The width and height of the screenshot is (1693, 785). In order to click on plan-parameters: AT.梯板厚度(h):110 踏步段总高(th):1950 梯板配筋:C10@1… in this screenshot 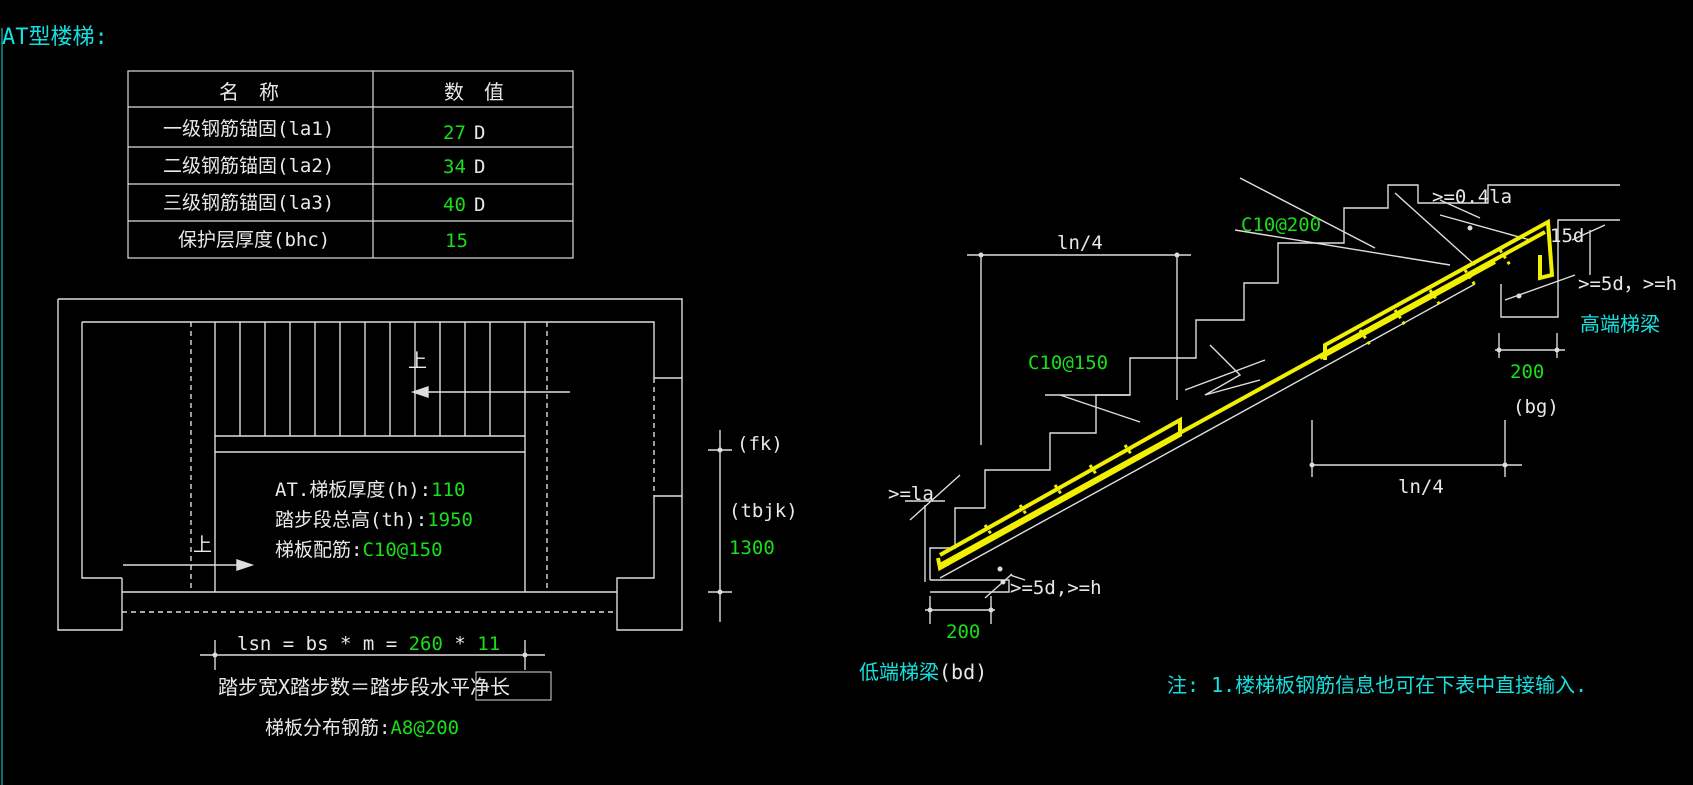, I will do `click(374, 520)`.